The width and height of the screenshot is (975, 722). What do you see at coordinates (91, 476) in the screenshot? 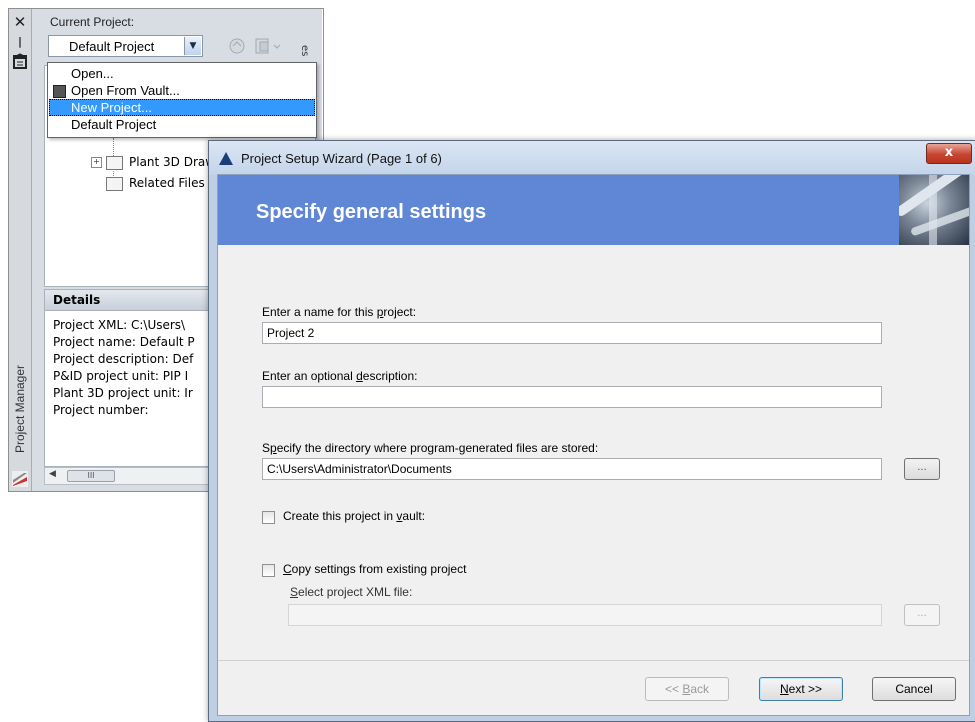
I see `scroll-thumb: III` at bounding box center [91, 476].